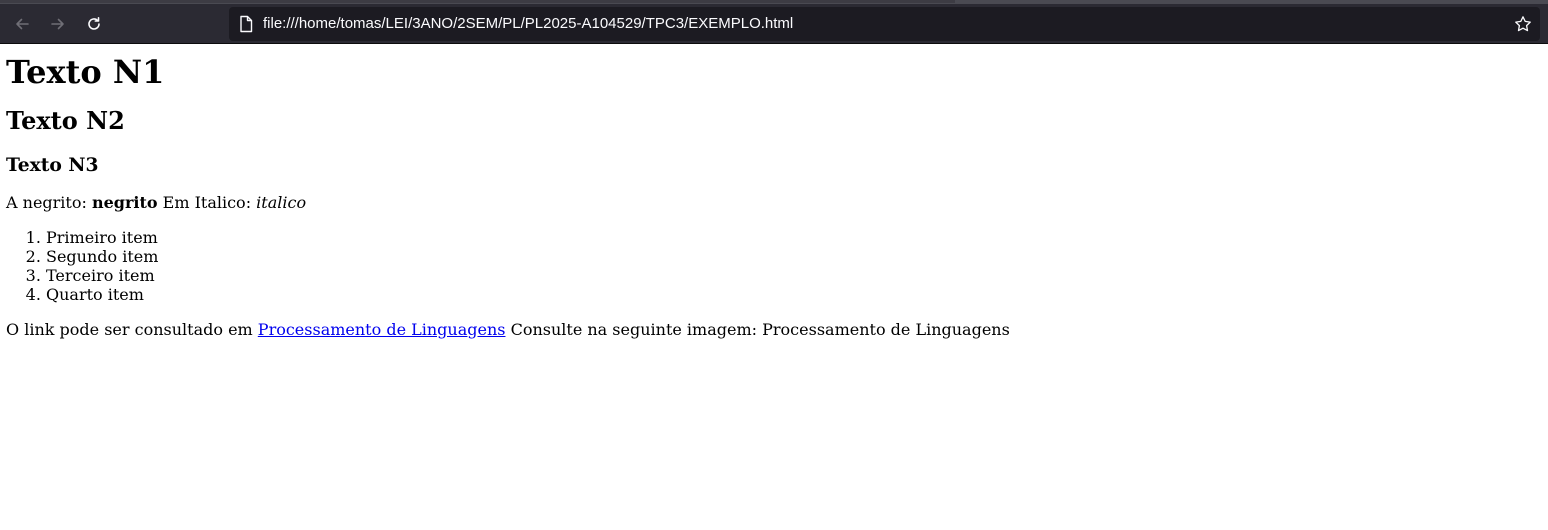  I want to click on reload-icon, so click(94, 23).